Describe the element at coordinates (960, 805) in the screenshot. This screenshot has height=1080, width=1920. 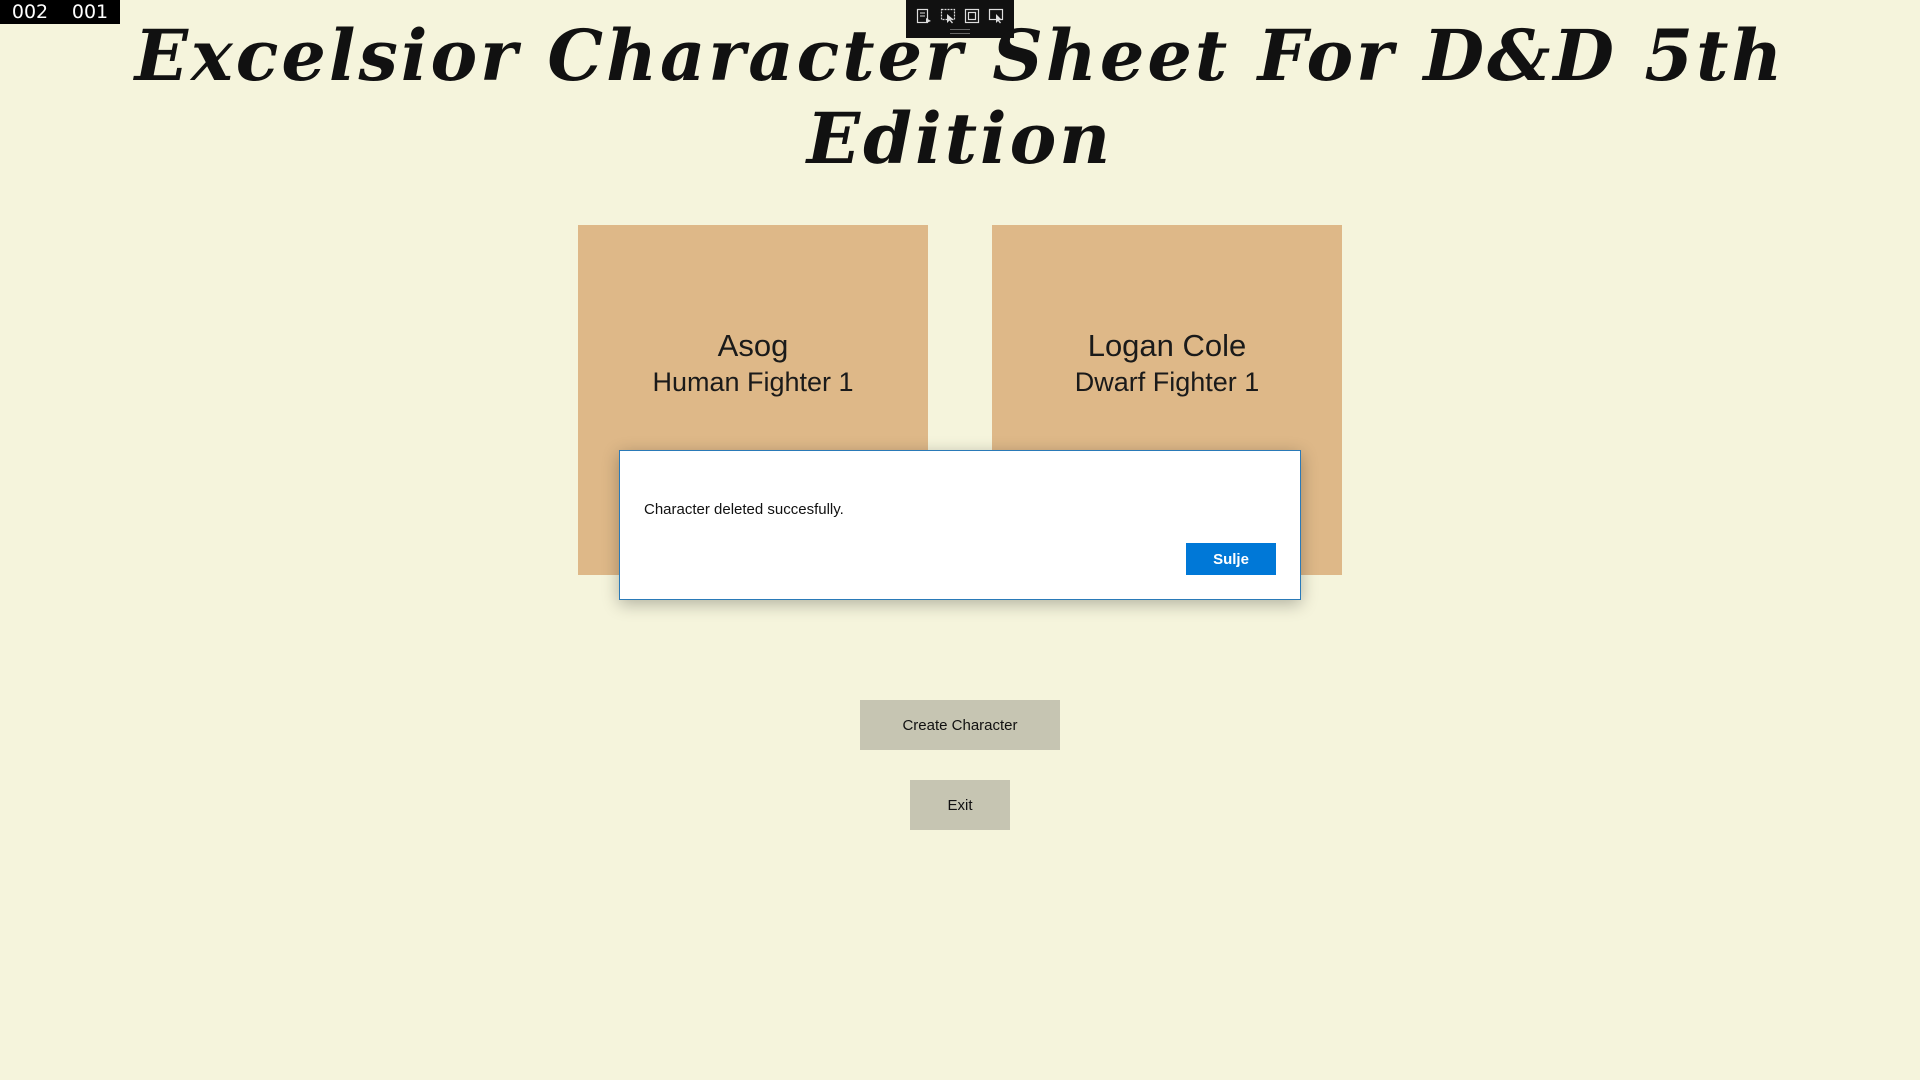
I see `exit-button: Exit` at that location.